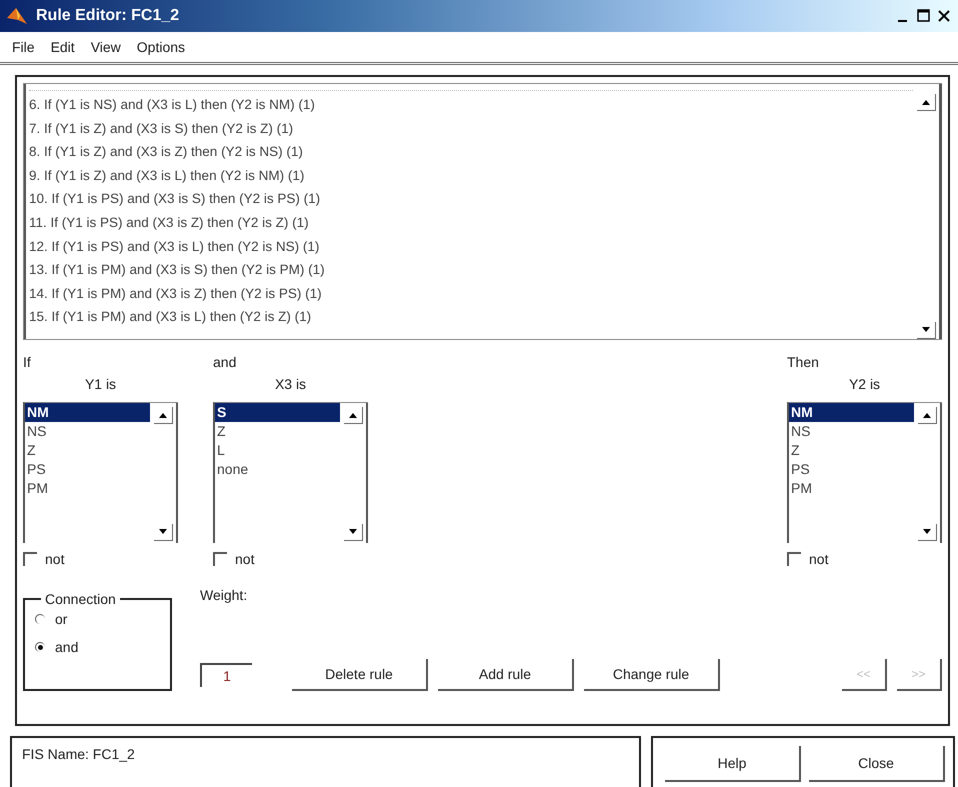 This screenshot has width=958, height=787. Describe the element at coordinates (865, 385) in the screenshot. I see `variable-label: Y2 is` at that location.